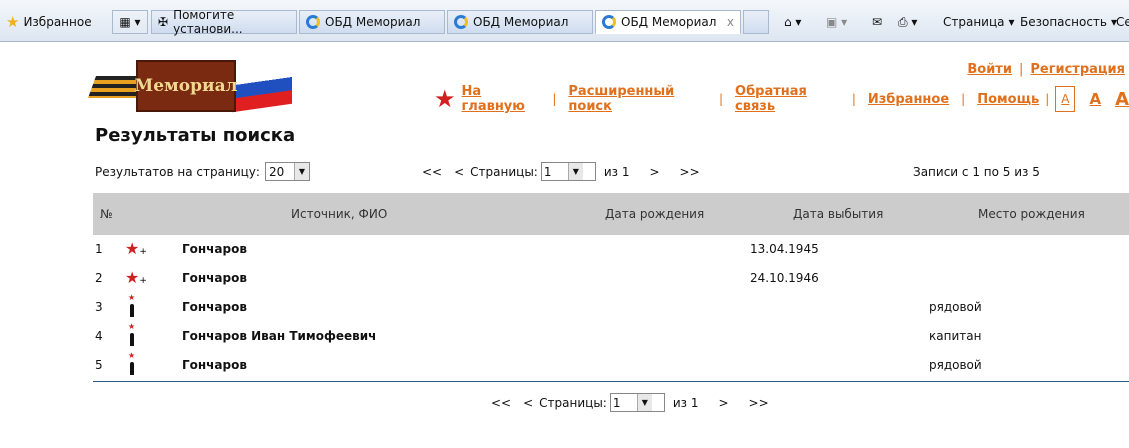 This screenshot has width=1129, height=448. I want to click on nav-favorites: Избранное, so click(908, 99).